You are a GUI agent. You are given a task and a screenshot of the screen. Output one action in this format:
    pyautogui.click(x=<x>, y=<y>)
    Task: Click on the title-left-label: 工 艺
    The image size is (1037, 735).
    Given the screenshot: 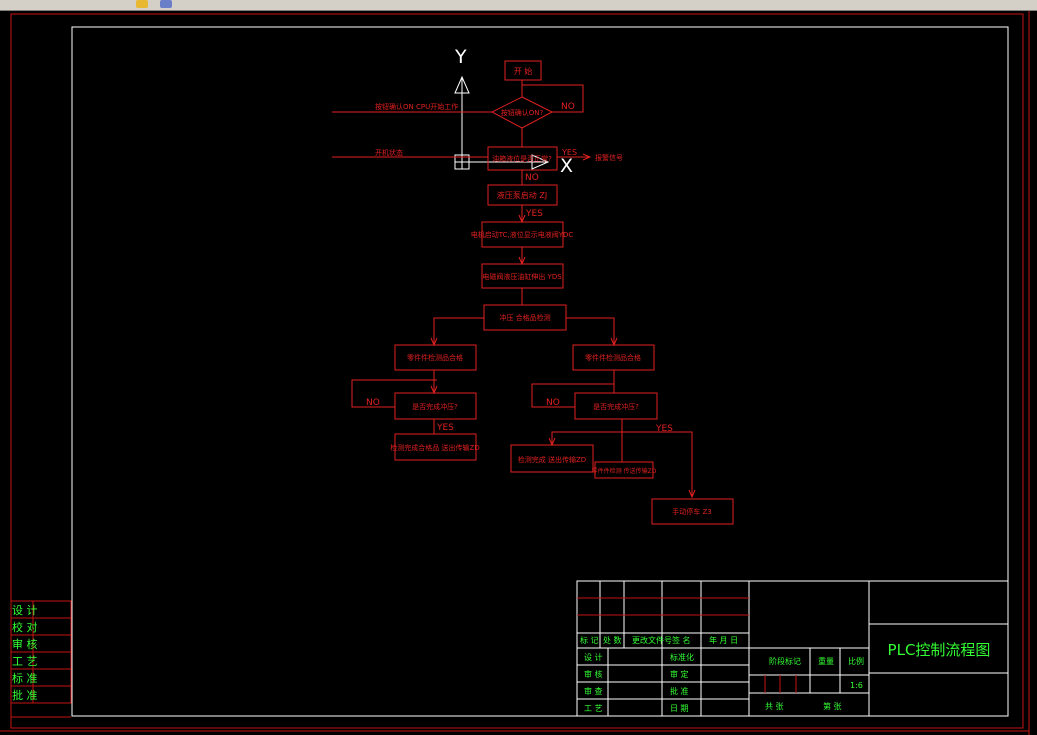 What is the action you would take?
    pyautogui.click(x=593, y=708)
    